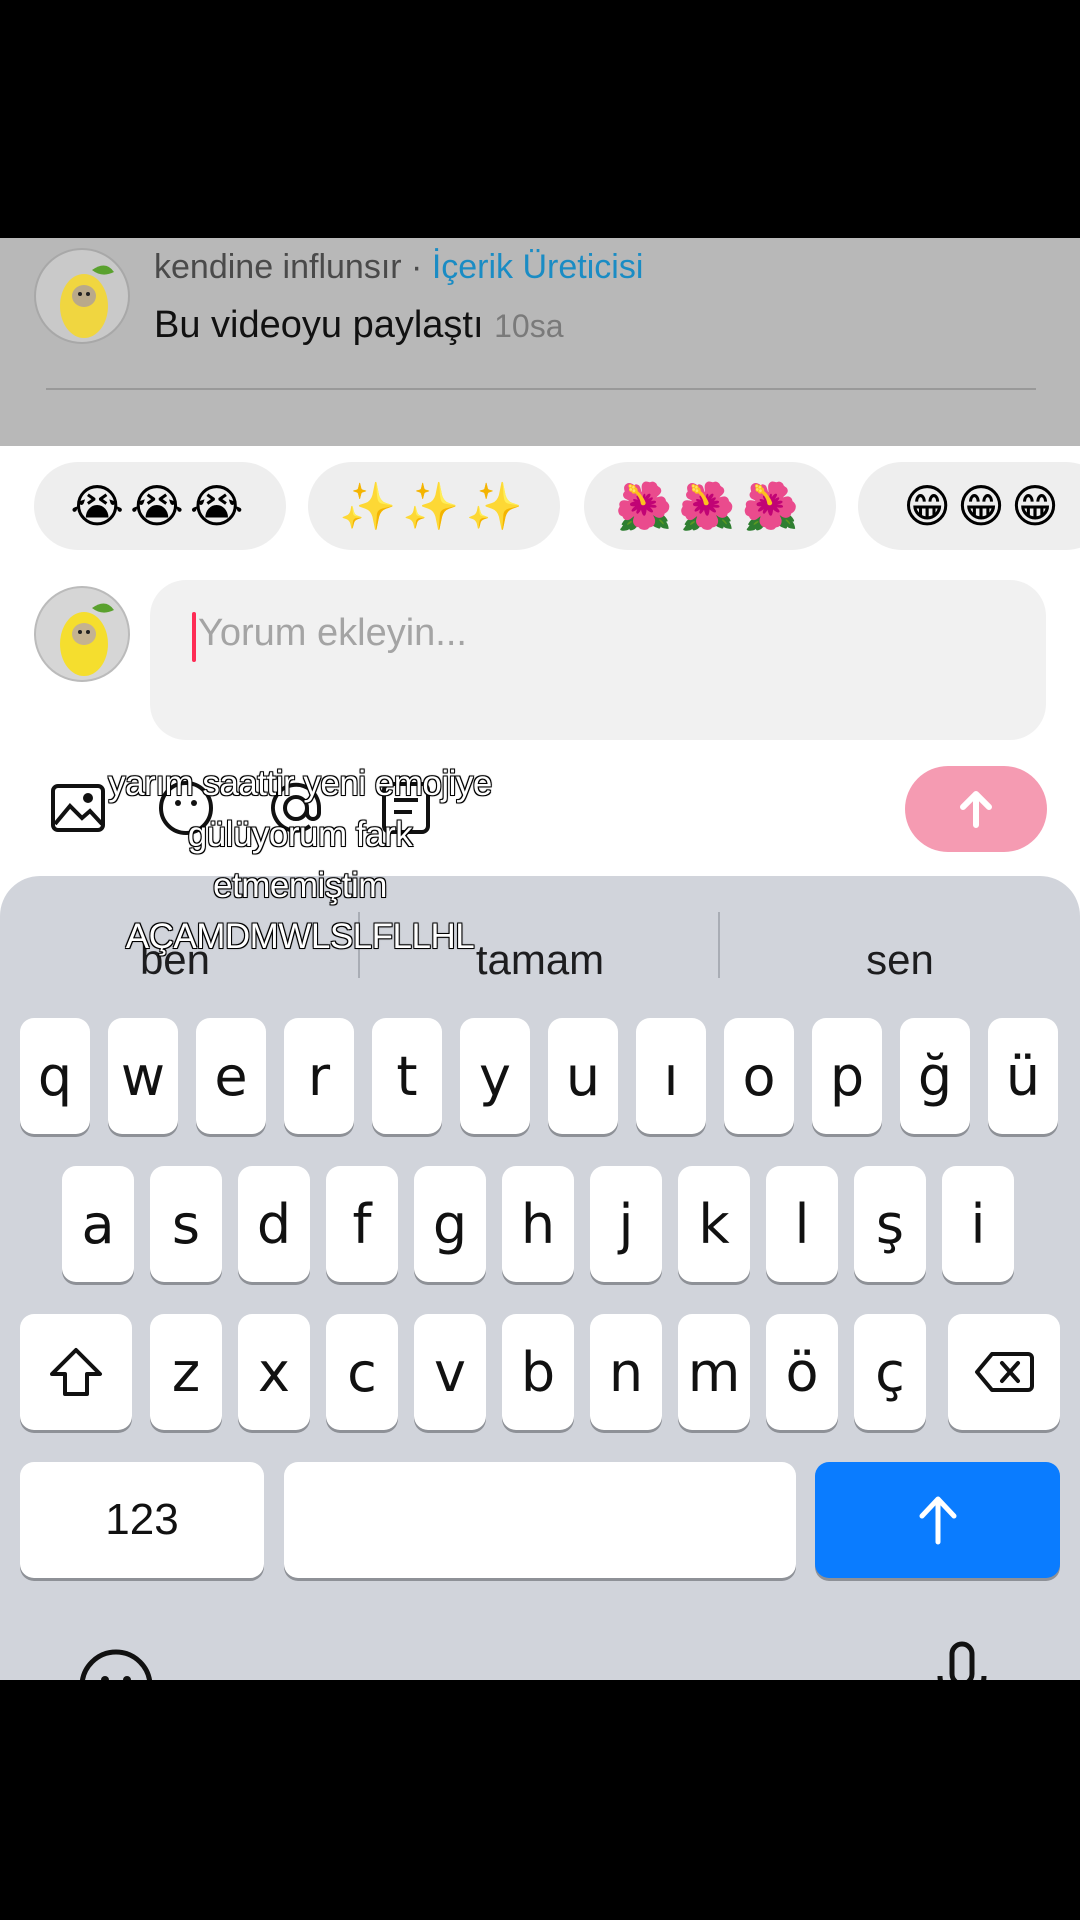 The width and height of the screenshot is (1080, 1920). I want to click on key: ü, so click(1023, 1076).